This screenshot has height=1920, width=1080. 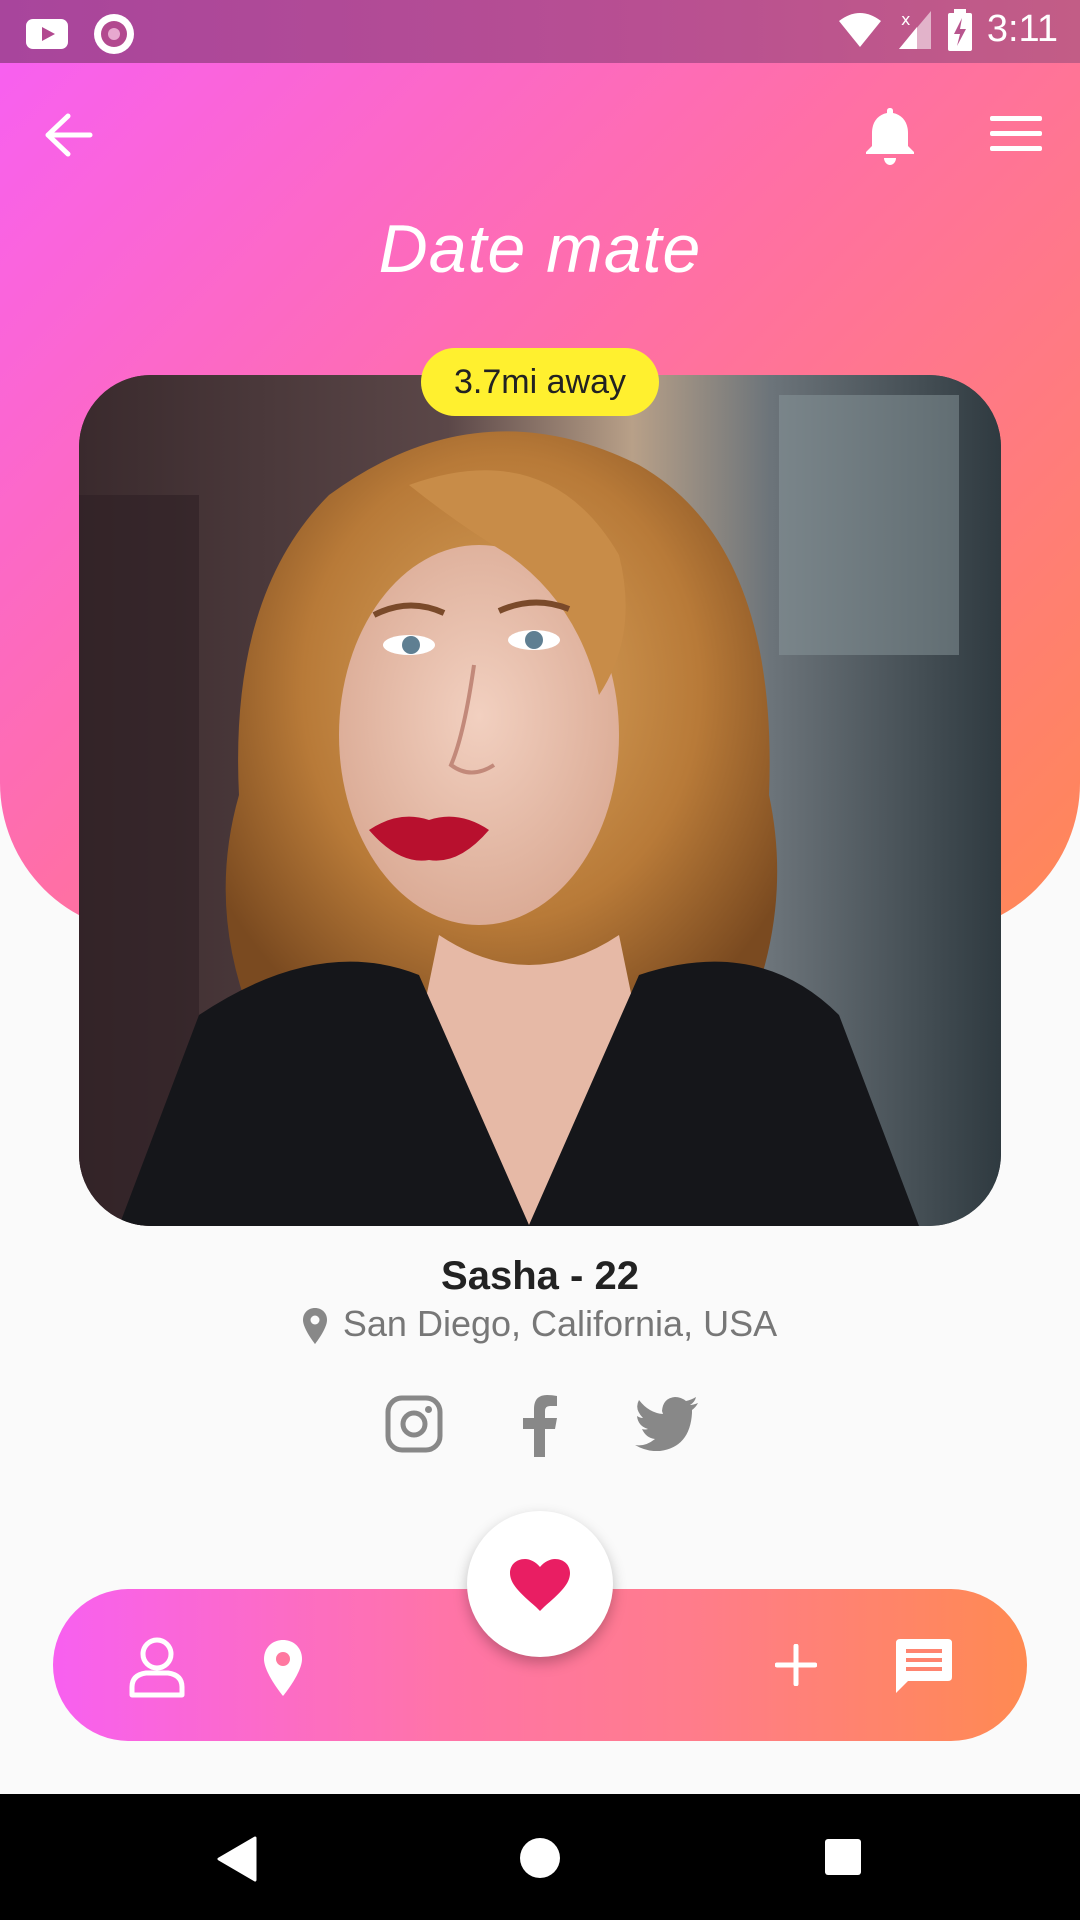 What do you see at coordinates (540, 249) in the screenshot?
I see `app-title: Date mate` at bounding box center [540, 249].